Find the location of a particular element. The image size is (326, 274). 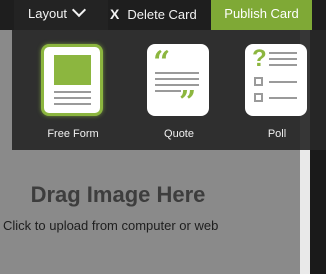

layout-dropdown-button: Layout is located at coordinates (61, 15).